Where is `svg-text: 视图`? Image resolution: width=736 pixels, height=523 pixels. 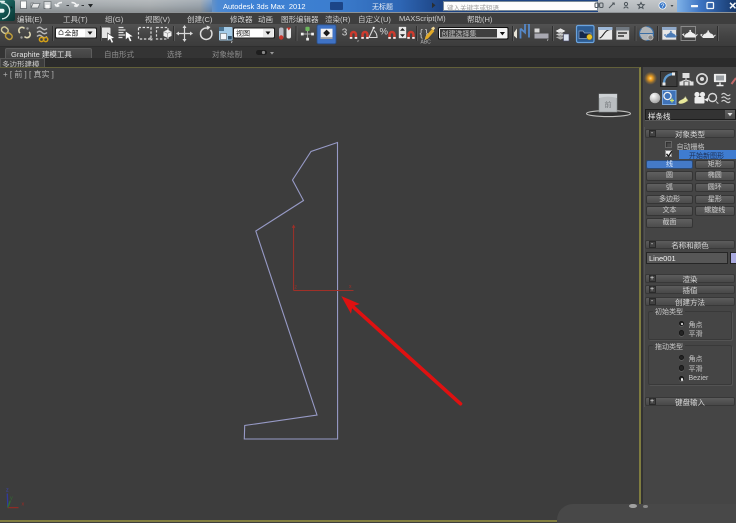
svg-text: 视图 is located at coordinates (243, 32).